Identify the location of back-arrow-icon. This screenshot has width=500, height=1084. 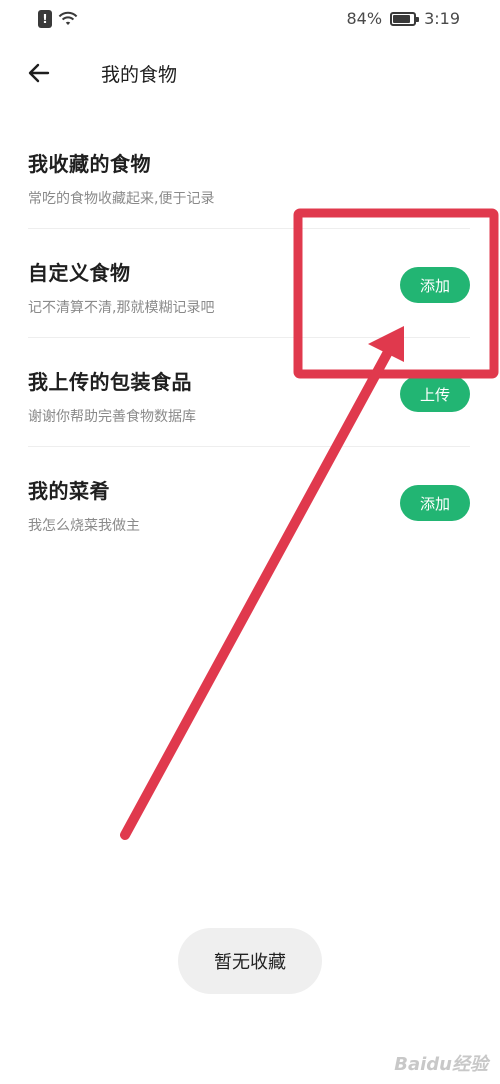
(39, 73).